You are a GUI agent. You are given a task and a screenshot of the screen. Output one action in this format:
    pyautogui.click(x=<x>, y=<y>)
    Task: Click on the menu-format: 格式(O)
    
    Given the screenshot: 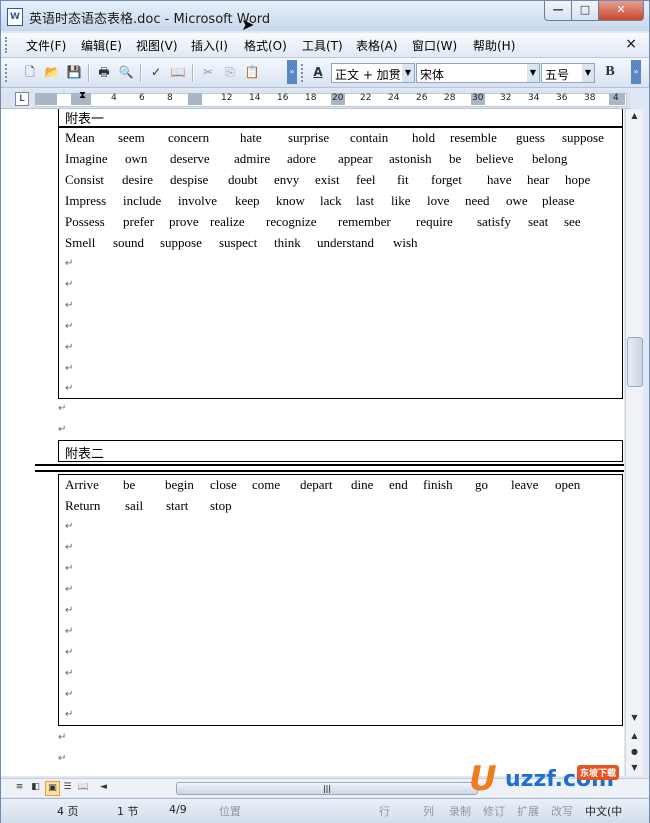 What is the action you would take?
    pyautogui.click(x=265, y=45)
    